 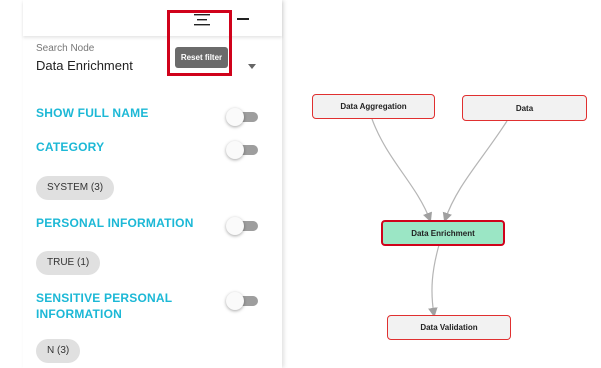 I want to click on lineage-edges, so click(x=439, y=218).